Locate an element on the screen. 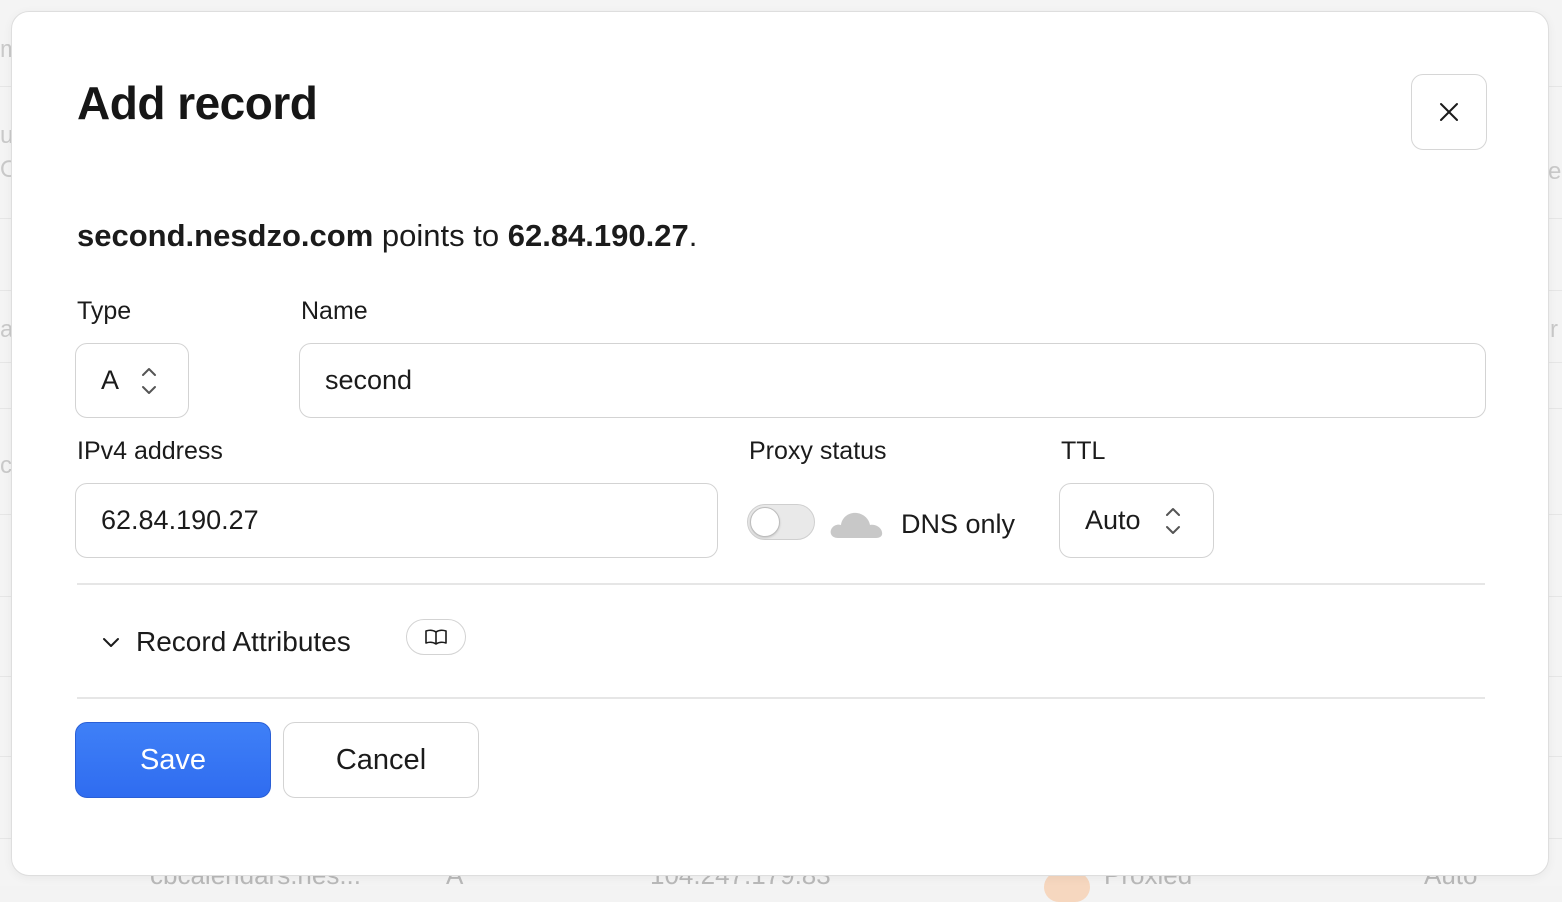  proxy-status-label: Proxy status is located at coordinates (818, 451).